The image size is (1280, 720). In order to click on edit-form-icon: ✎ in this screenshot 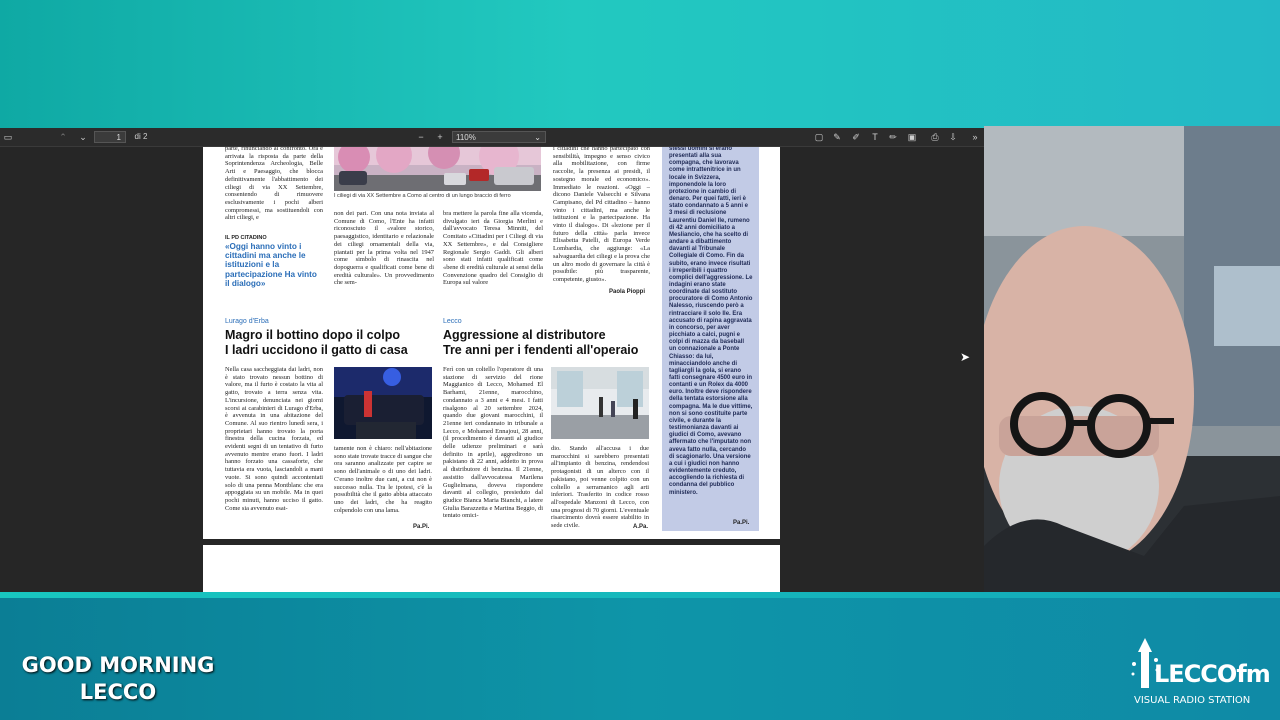, I will do `click(837, 137)`.